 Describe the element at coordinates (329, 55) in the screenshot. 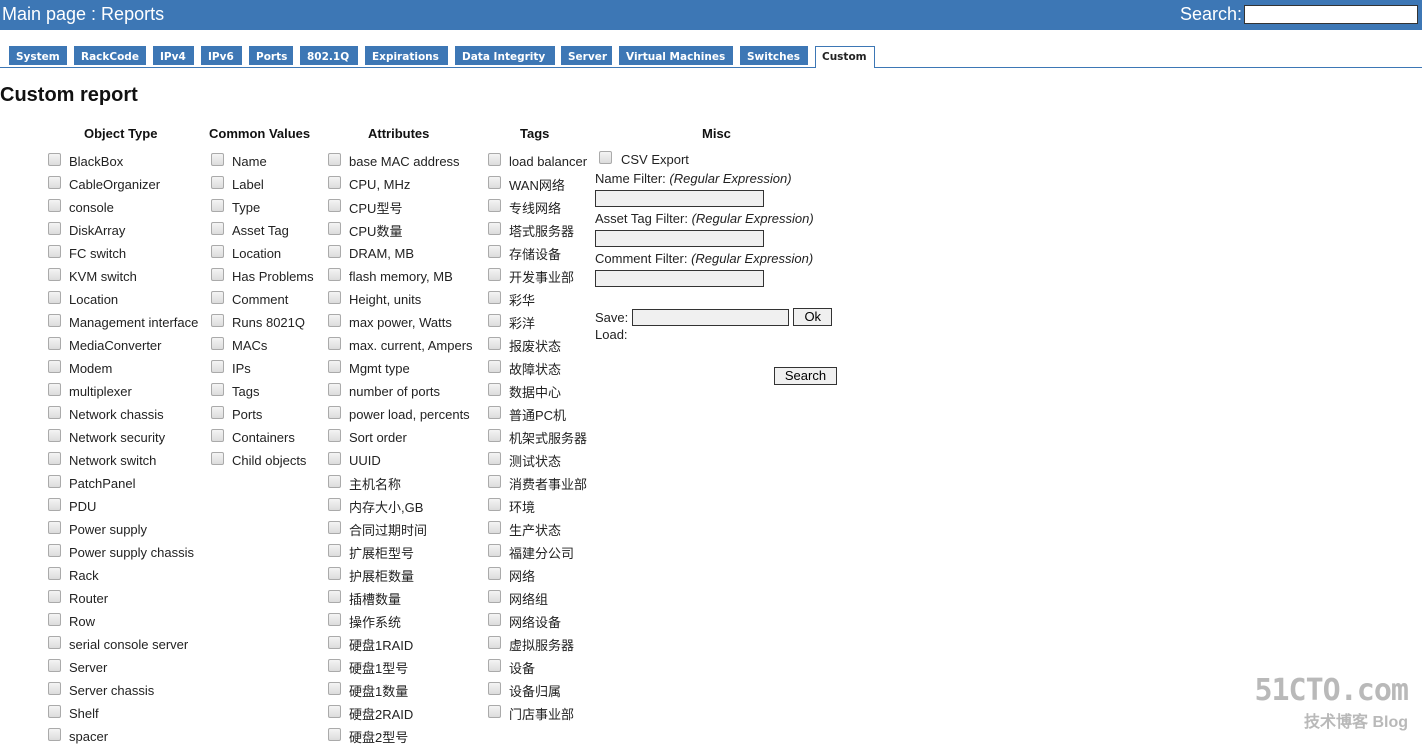

I see `tab-802-1q: 802.1Q` at that location.